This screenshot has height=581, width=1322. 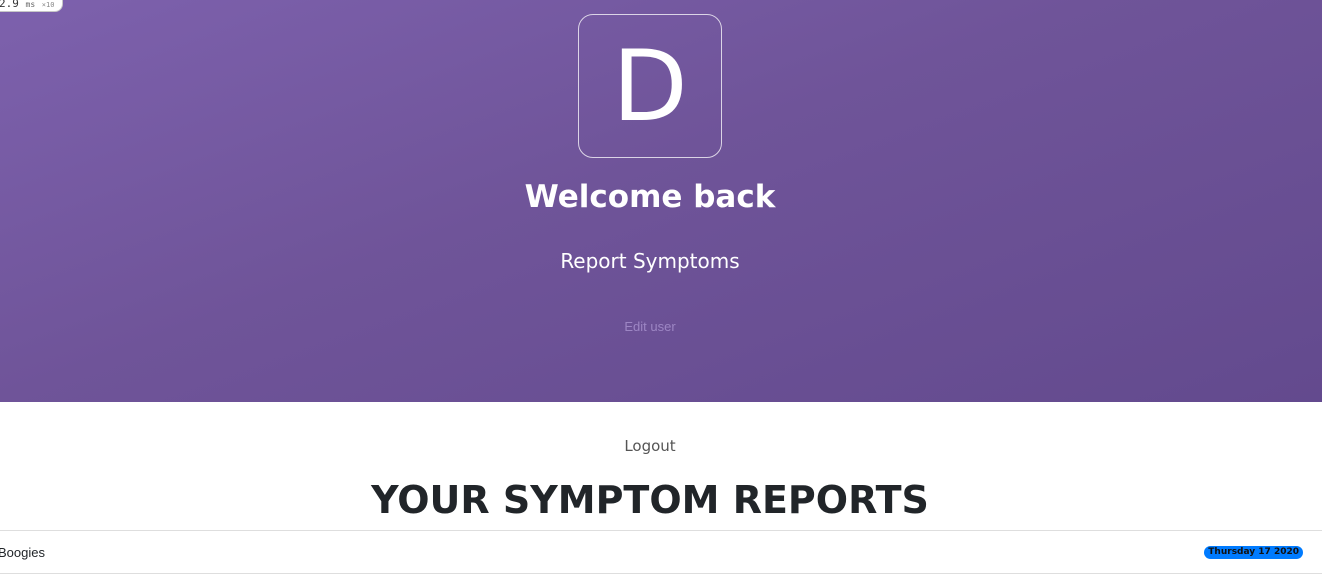 I want to click on reports-heading: YOUR SYMPTOM REPORTS, so click(x=650, y=500).